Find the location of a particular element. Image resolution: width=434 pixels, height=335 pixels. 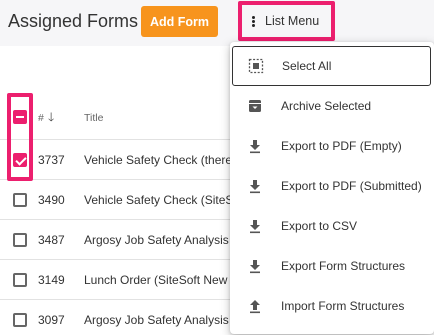

add-form-button: Add Form is located at coordinates (179, 21).